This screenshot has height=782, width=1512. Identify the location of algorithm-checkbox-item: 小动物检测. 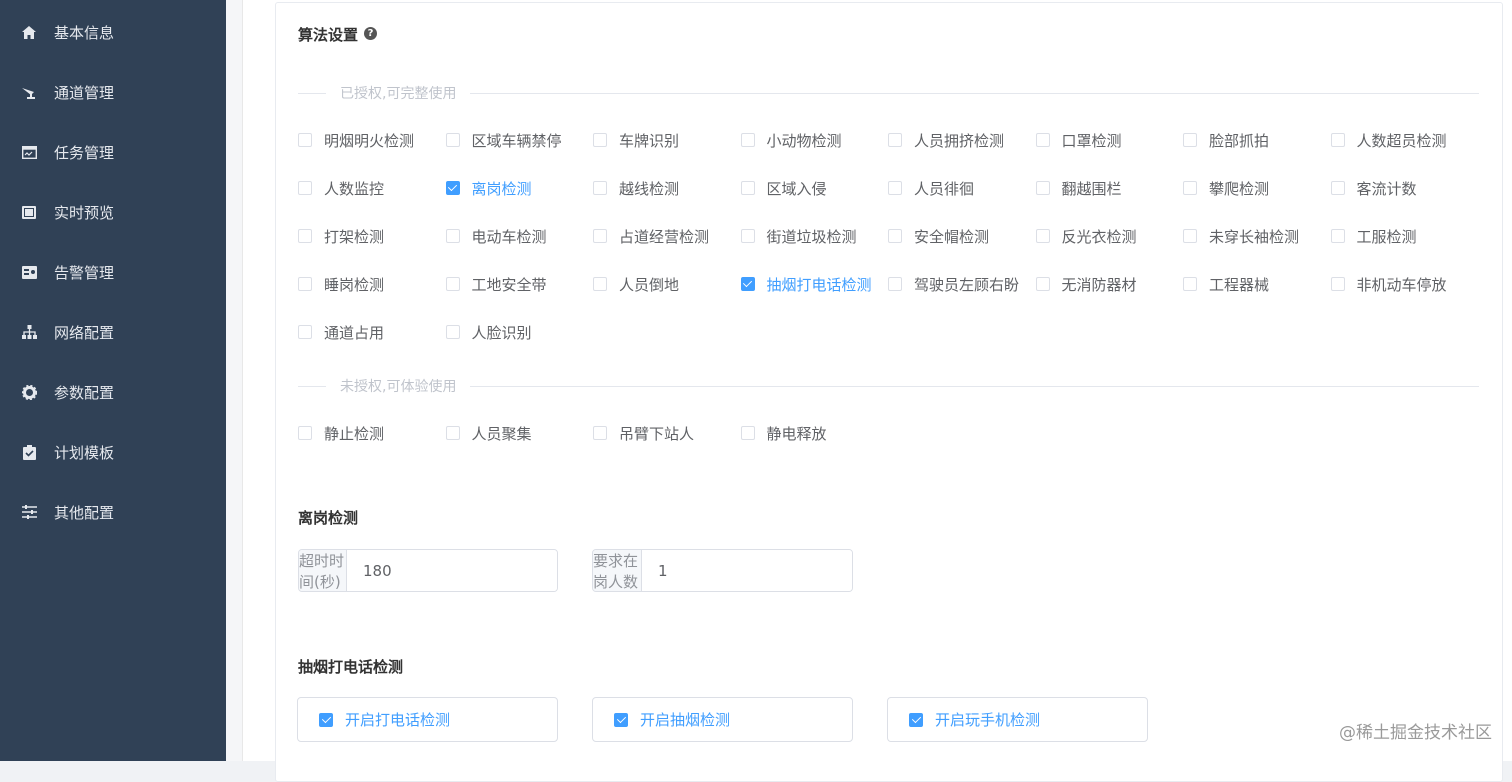
(791, 140).